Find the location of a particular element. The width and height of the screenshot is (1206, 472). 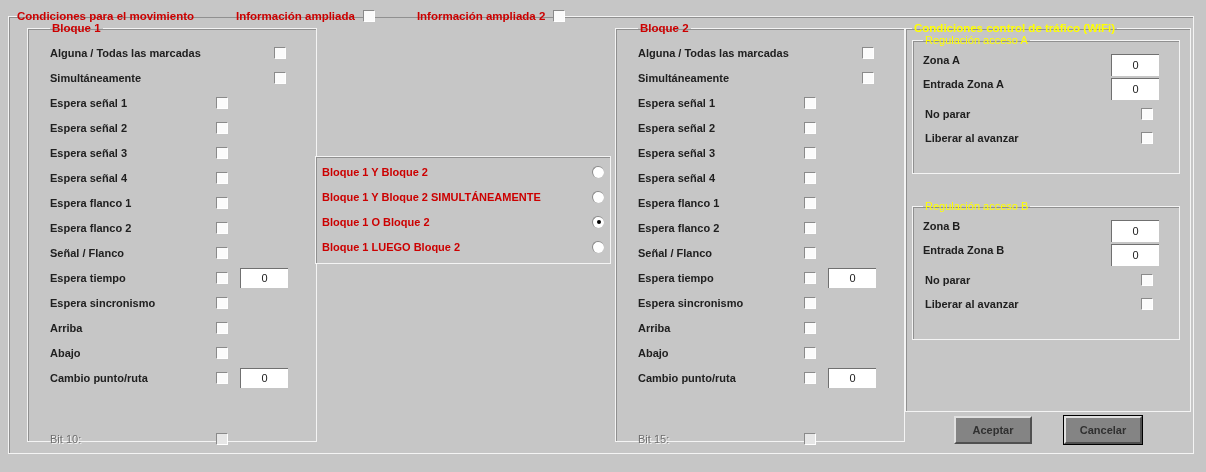

group-title: Bloque 1 is located at coordinates (76, 28).